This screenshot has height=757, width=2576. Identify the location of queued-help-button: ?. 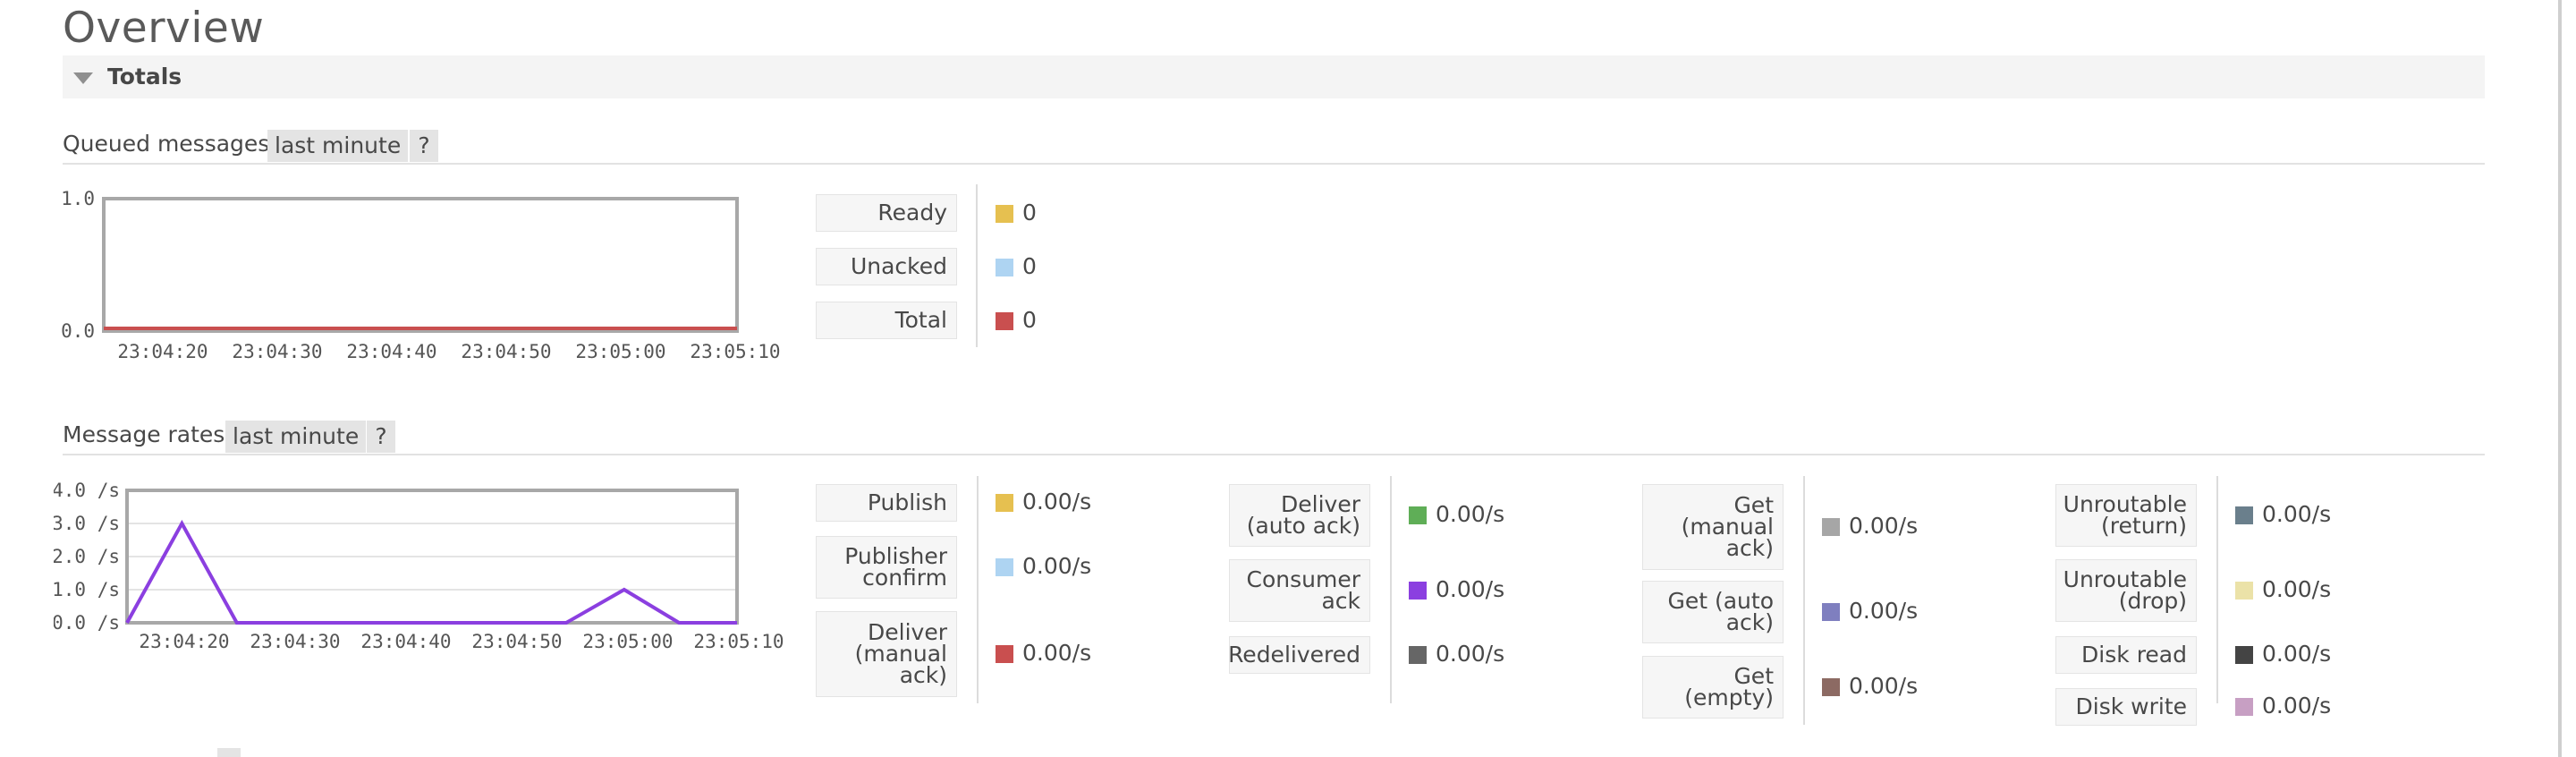
(424, 146).